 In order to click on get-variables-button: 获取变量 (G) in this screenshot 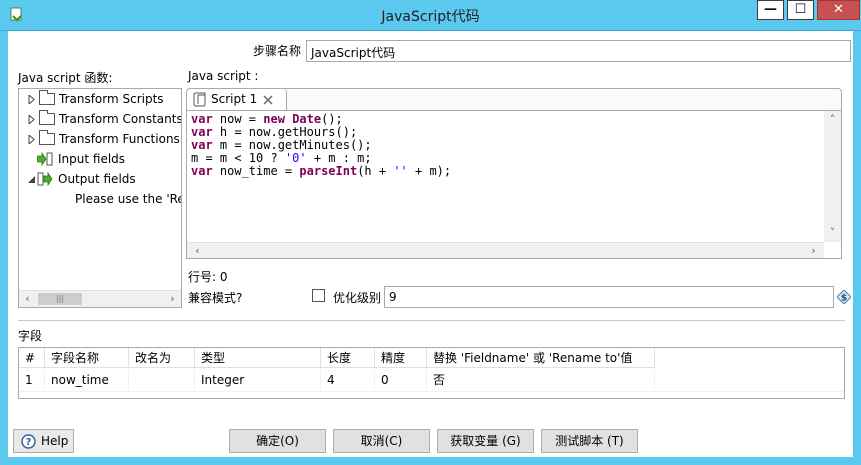, I will do `click(485, 441)`.